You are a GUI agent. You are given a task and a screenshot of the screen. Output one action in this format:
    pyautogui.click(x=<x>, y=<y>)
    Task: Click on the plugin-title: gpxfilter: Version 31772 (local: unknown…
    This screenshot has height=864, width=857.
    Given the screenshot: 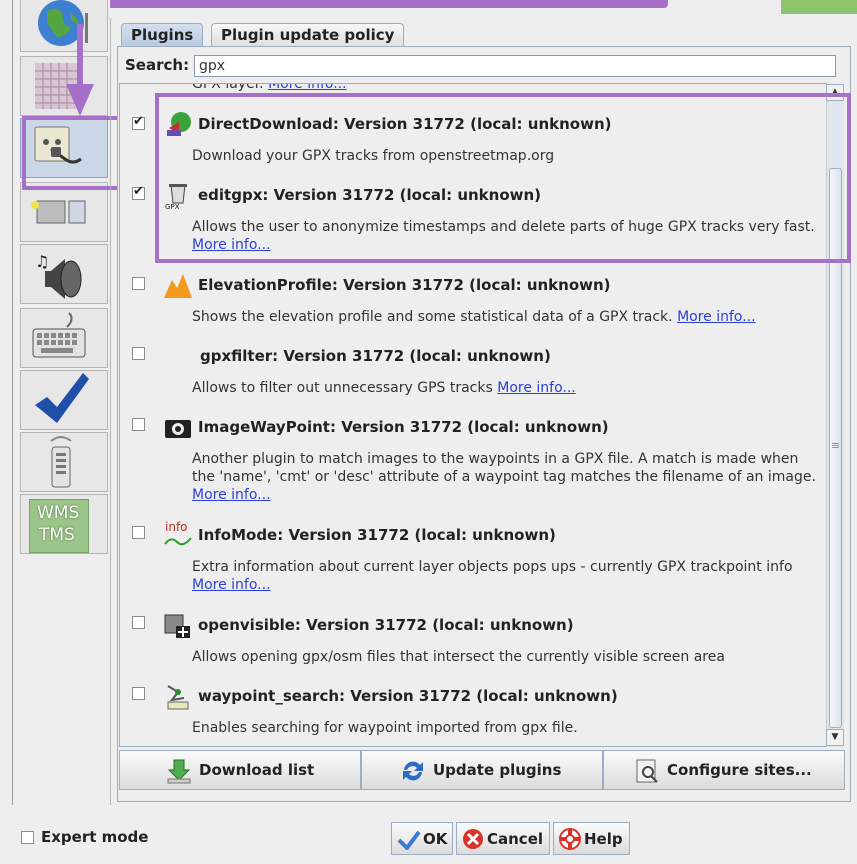 What is the action you would take?
    pyautogui.click(x=375, y=356)
    